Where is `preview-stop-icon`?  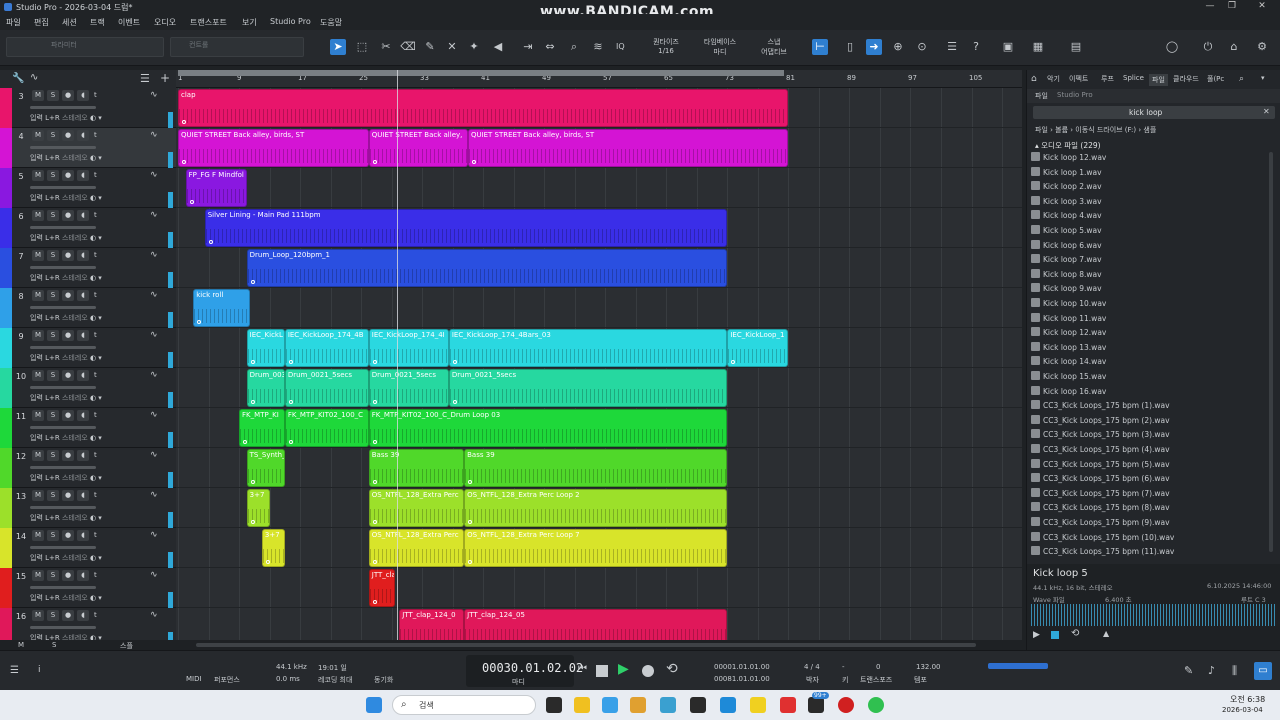
preview-stop-icon is located at coordinates (1055, 635).